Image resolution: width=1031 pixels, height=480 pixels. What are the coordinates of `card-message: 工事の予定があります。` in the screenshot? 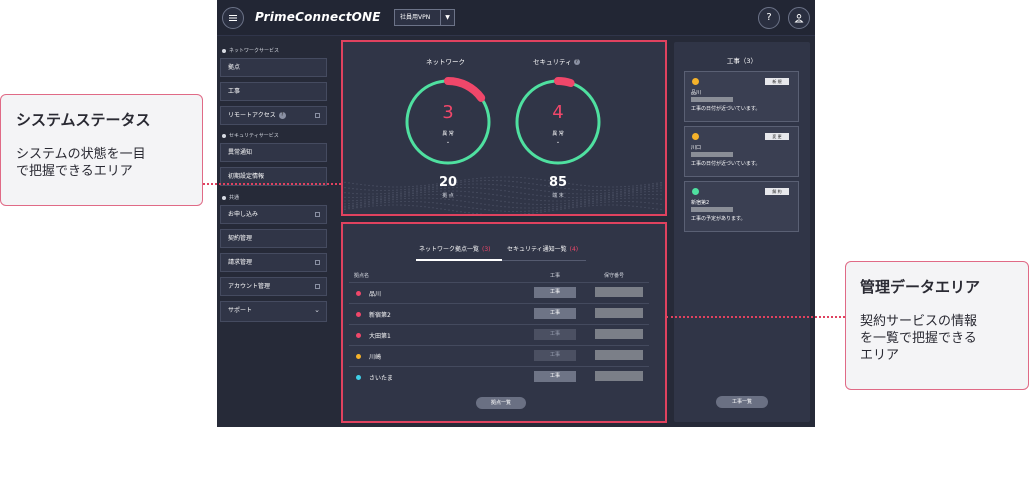 It's located at (718, 219).